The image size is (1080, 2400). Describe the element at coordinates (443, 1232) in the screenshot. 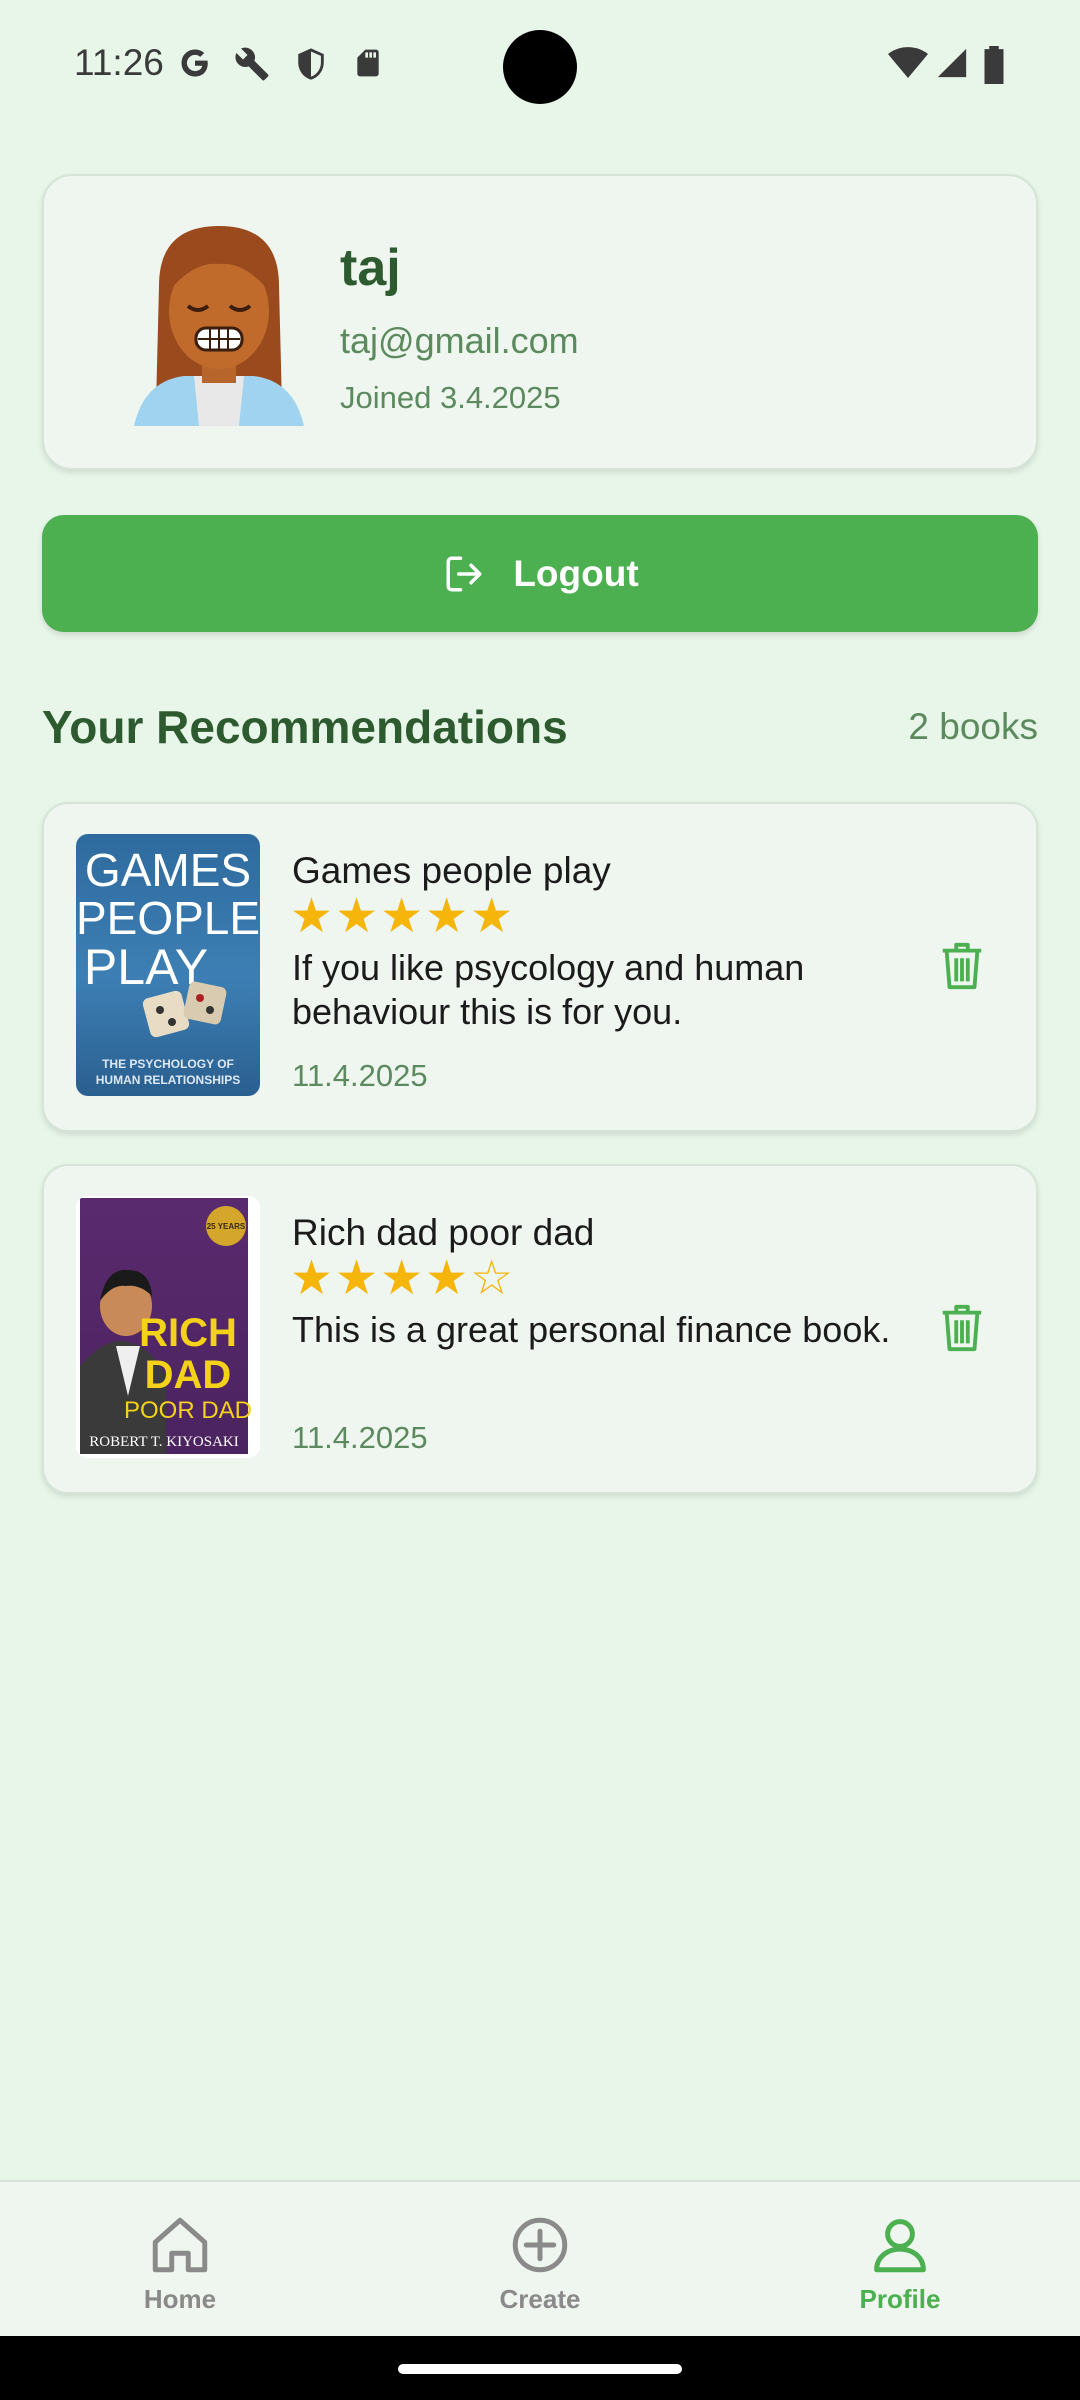

I see `recommendation-title: Rich dad poor dad` at that location.